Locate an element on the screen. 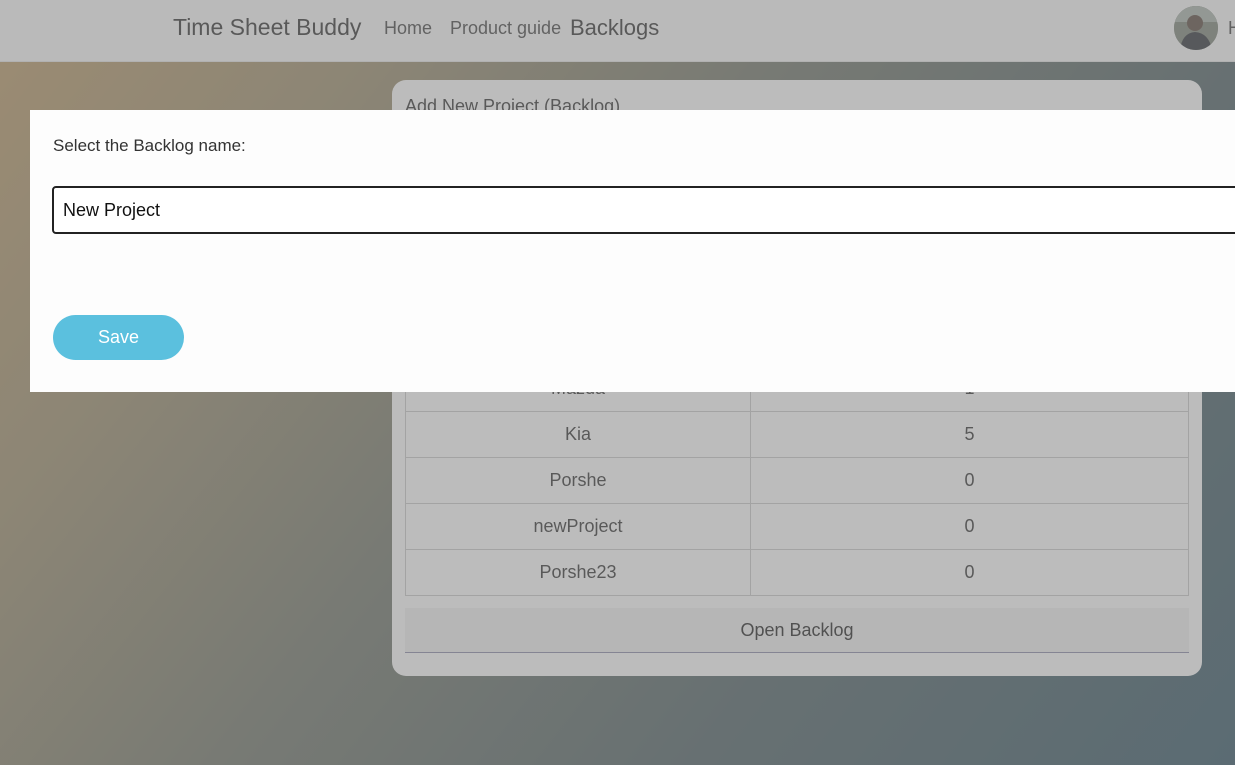  backlog-name-label: Select the Backlog name: is located at coordinates (149, 145).